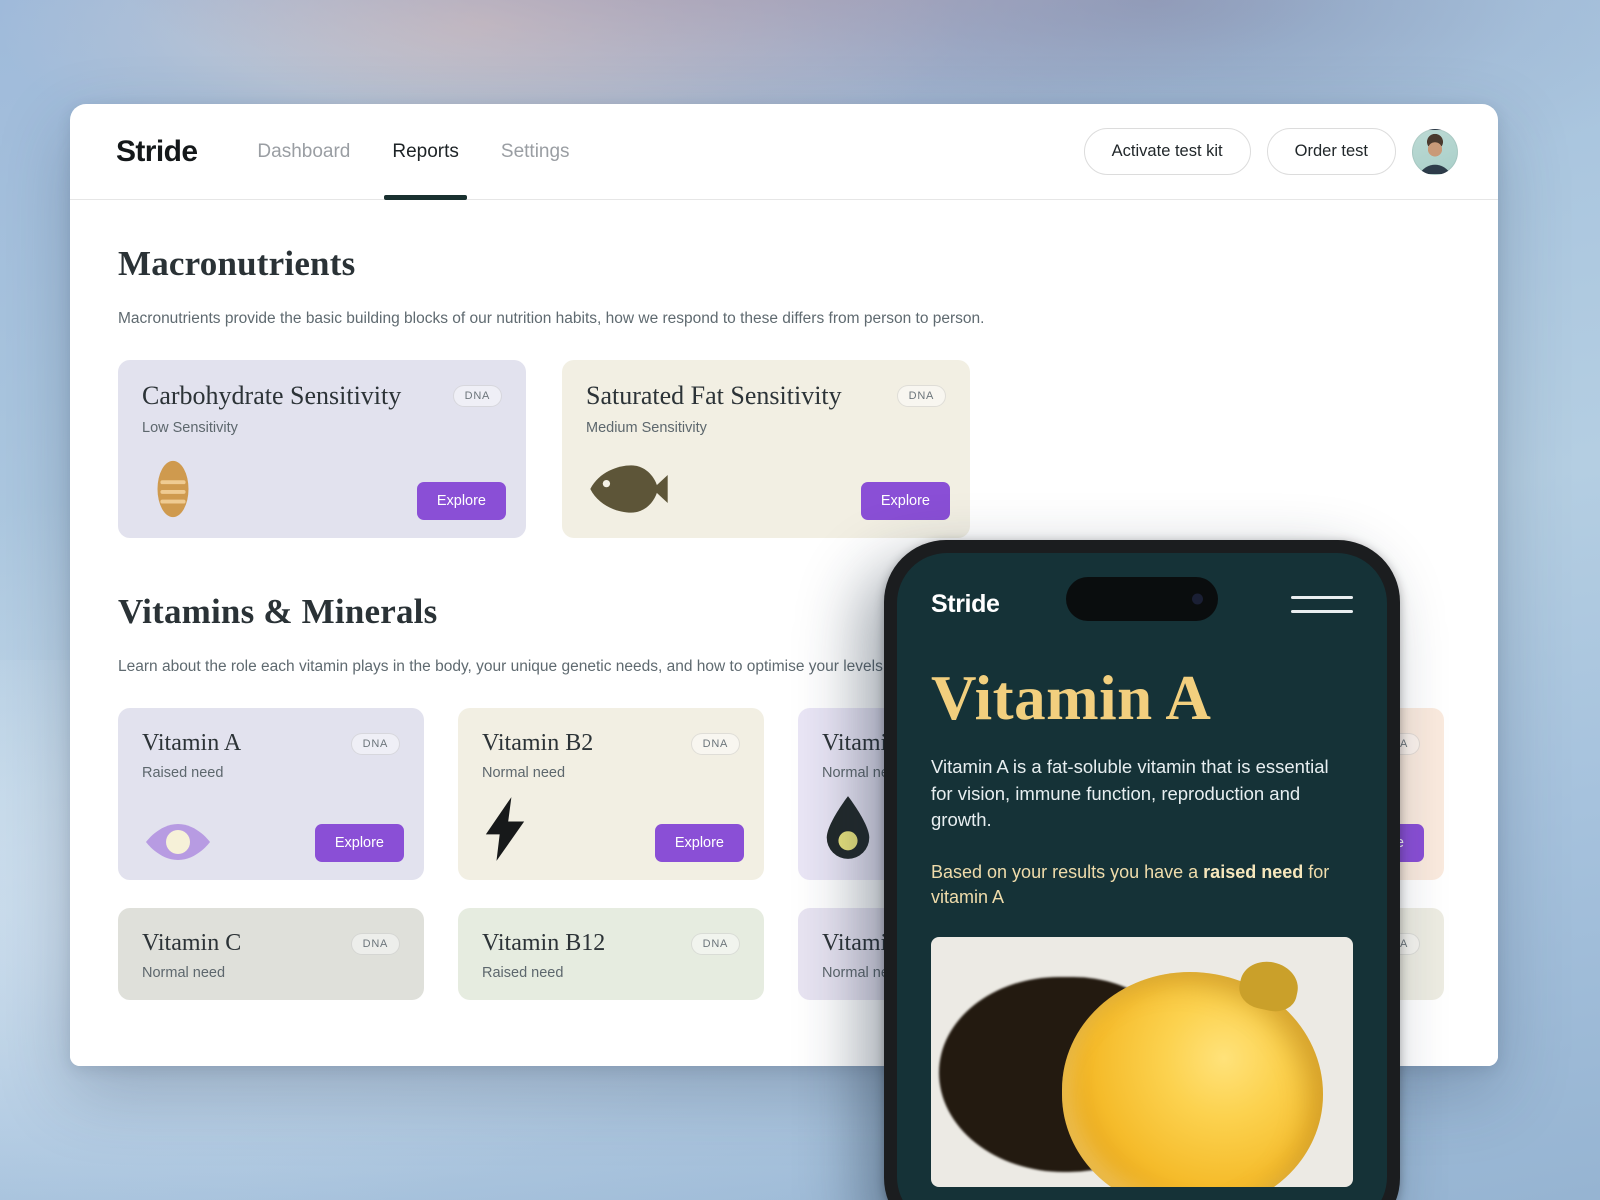 This screenshot has width=1600, height=1200. What do you see at coordinates (178, 842) in the screenshot?
I see `eye-icon` at bounding box center [178, 842].